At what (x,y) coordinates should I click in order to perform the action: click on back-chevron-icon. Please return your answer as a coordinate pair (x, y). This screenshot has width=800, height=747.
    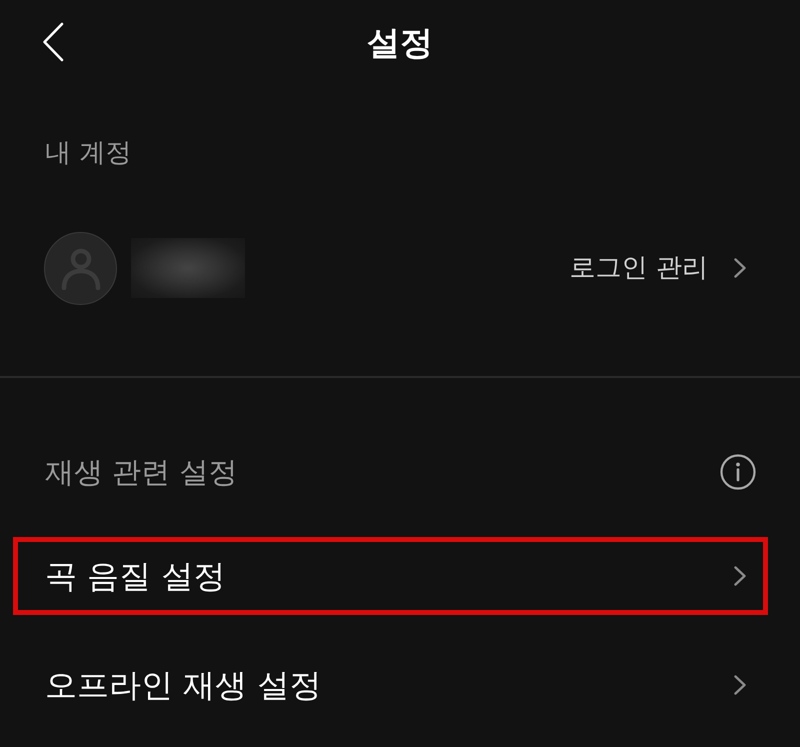
    Looking at the image, I should click on (53, 42).